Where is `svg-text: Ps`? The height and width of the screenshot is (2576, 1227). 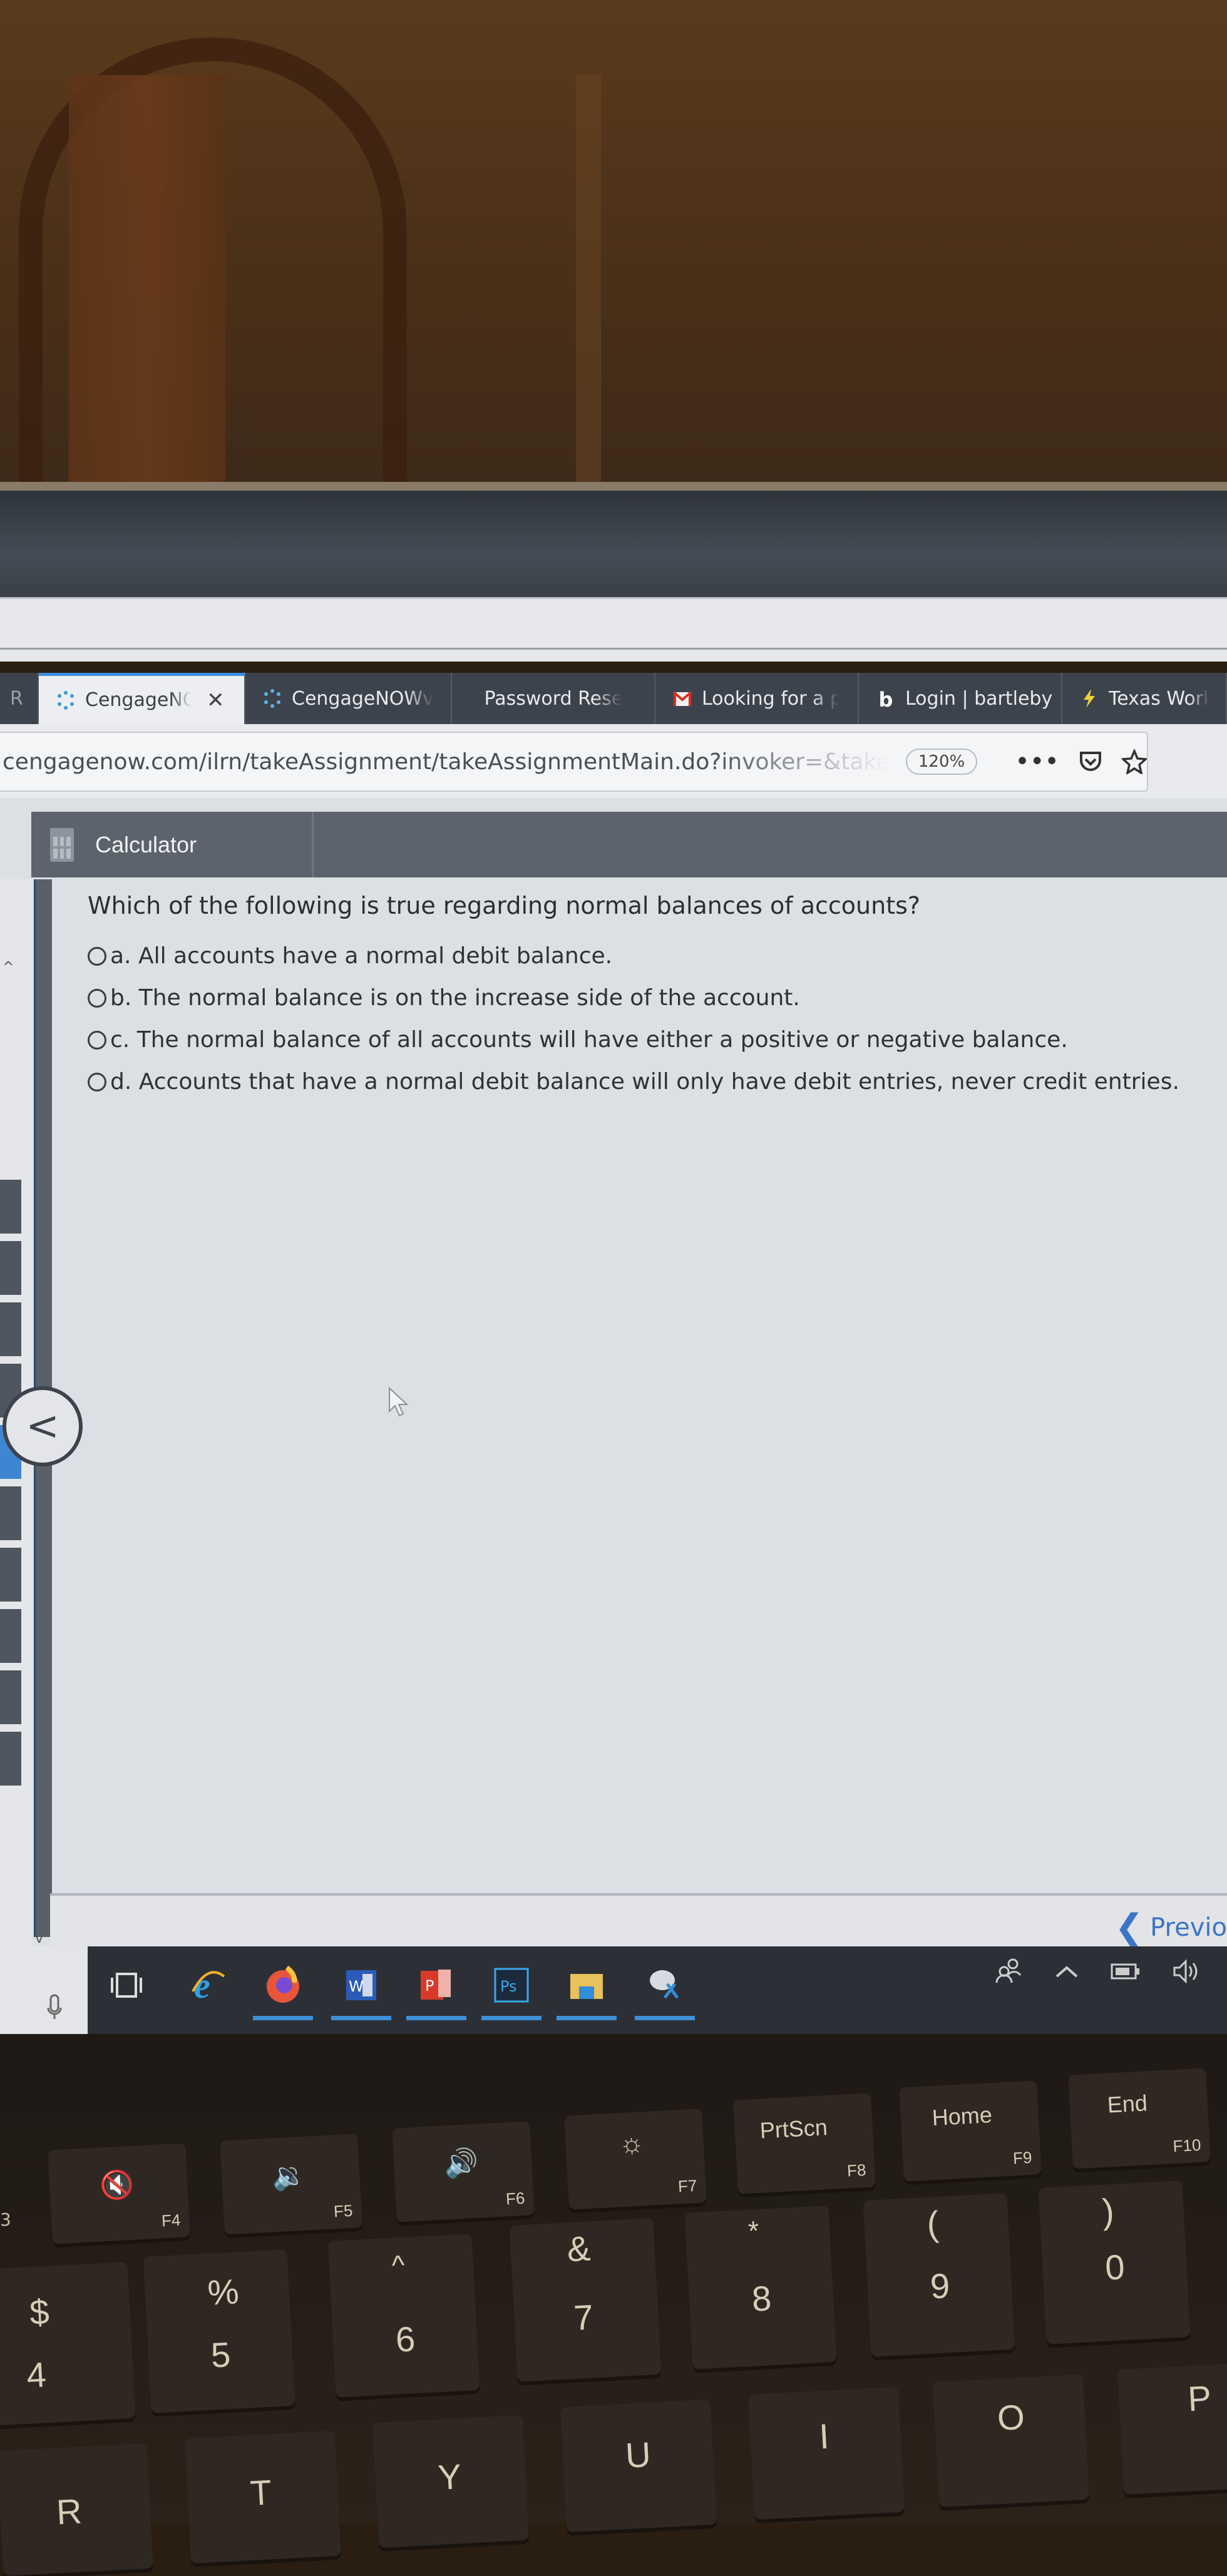 svg-text: Ps is located at coordinates (508, 1987).